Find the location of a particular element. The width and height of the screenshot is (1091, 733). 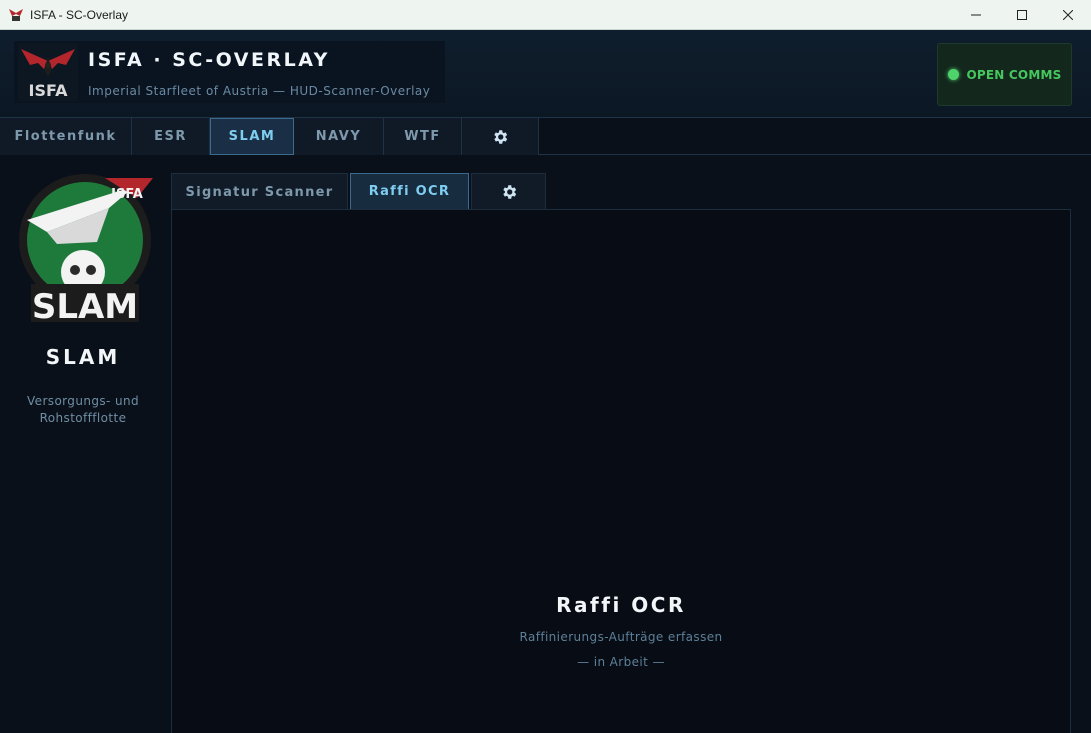

close-icon is located at coordinates (1068, 14).